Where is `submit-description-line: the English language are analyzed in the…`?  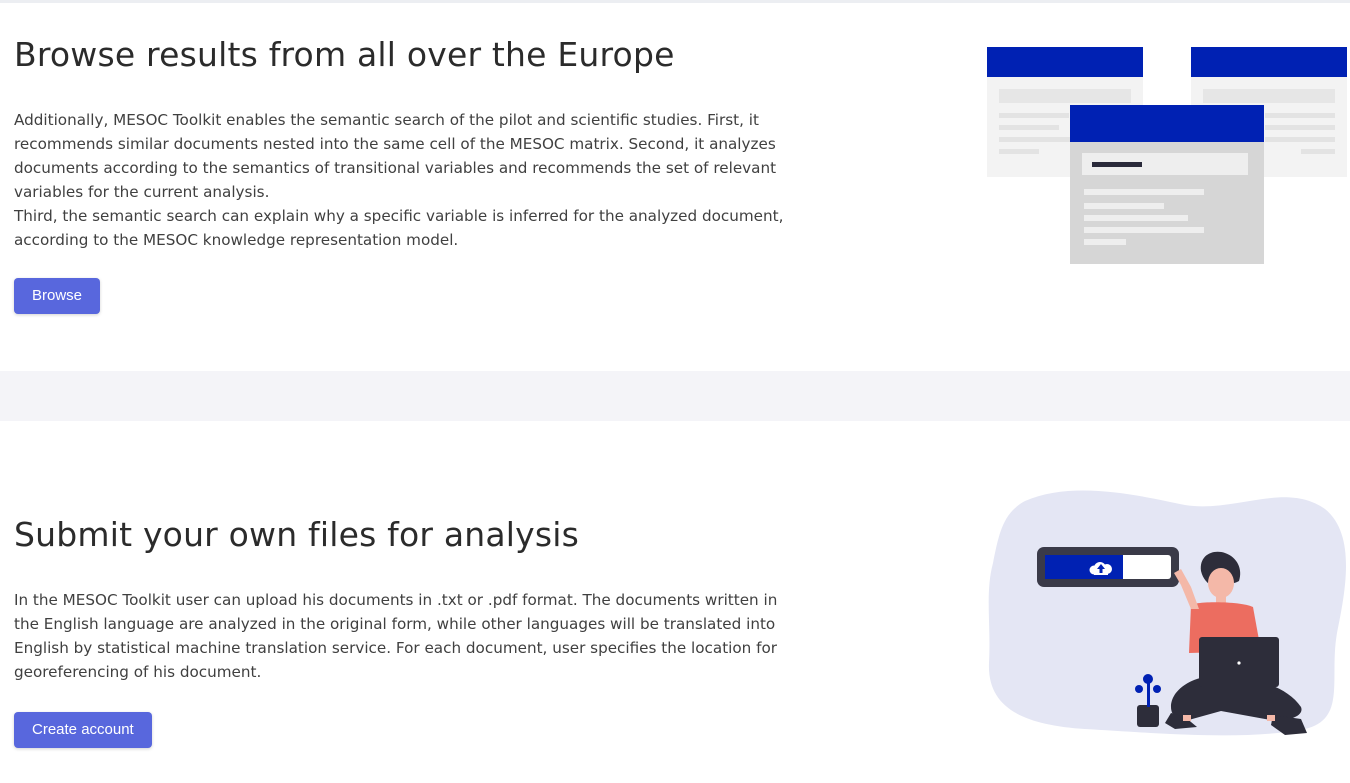
submit-description-line: the English language are analyzed in the… is located at coordinates (395, 624).